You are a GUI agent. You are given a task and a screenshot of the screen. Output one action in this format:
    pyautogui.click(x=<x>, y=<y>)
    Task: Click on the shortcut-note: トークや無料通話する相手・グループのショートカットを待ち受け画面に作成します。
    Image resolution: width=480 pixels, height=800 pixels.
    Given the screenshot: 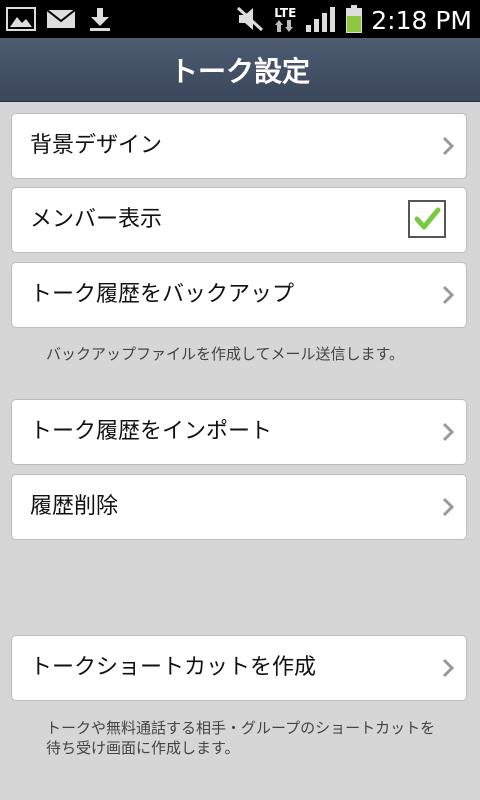 What is the action you would take?
    pyautogui.click(x=241, y=738)
    